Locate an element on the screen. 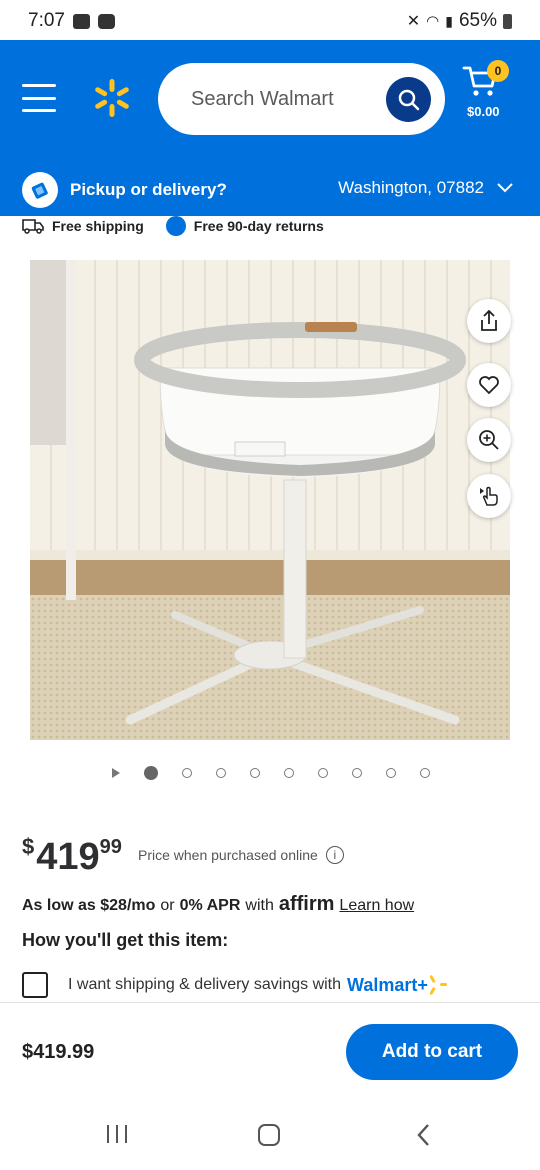  zoom-in-icon is located at coordinates (489, 440).